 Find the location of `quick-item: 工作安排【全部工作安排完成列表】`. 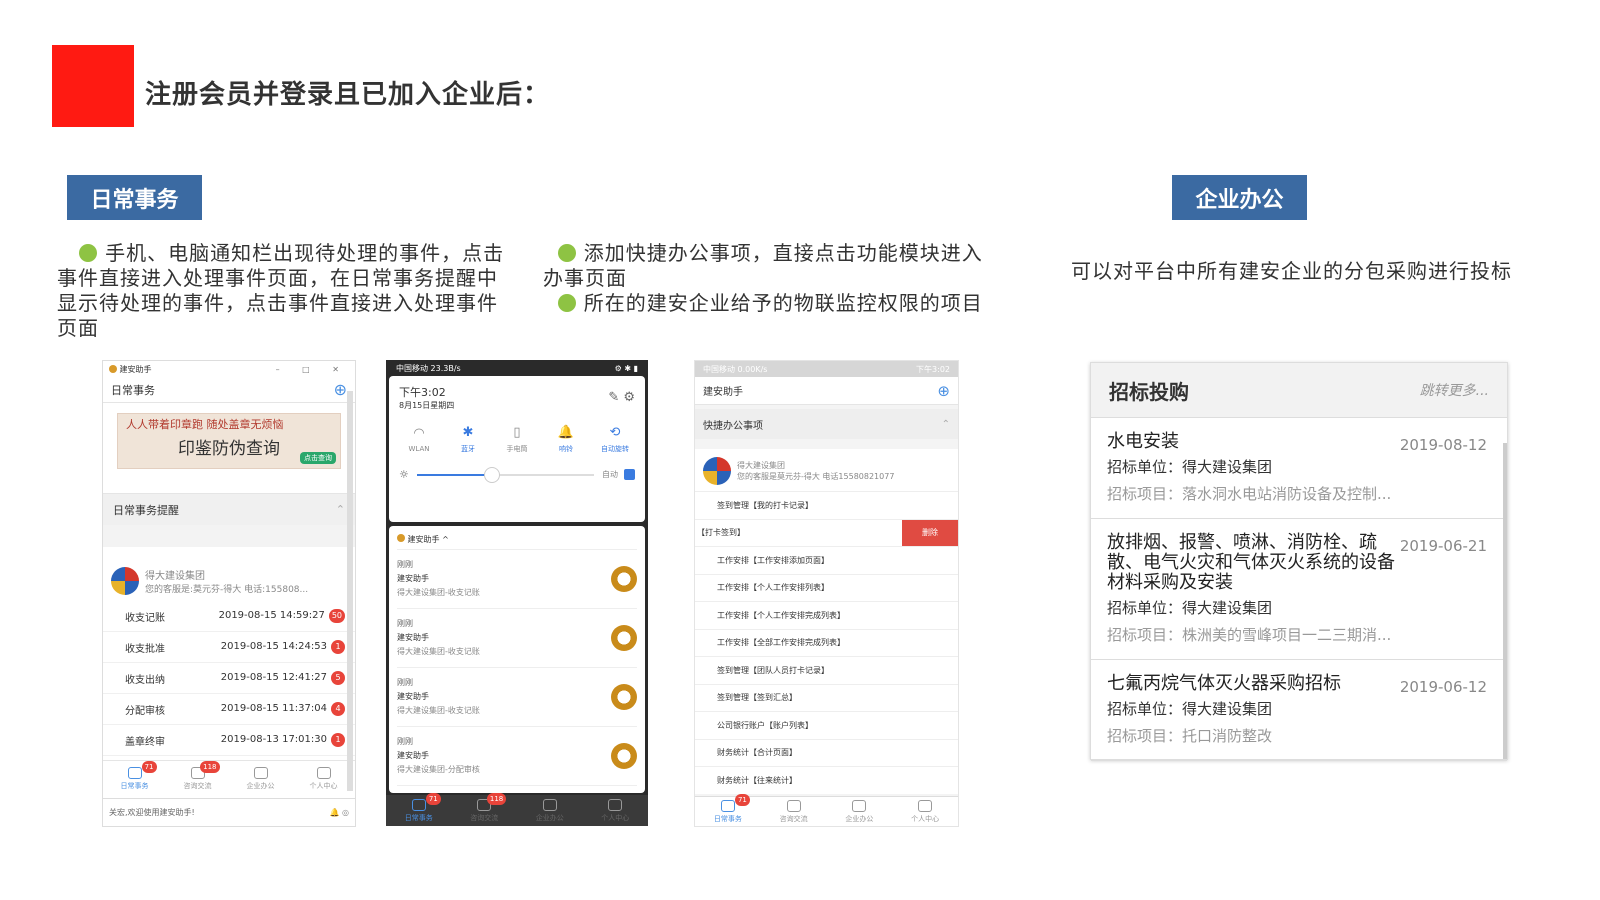

quick-item: 工作安排【全部工作安排完成列表】 is located at coordinates (826, 642).